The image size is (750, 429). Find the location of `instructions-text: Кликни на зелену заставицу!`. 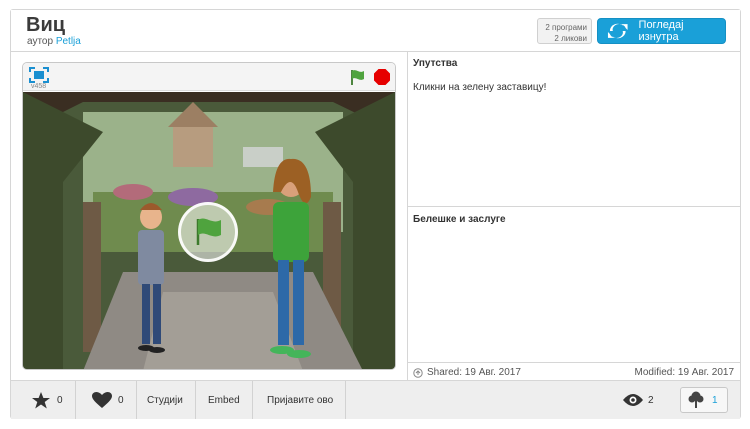

instructions-text: Кликни на зелену заставицу! is located at coordinates (480, 87).